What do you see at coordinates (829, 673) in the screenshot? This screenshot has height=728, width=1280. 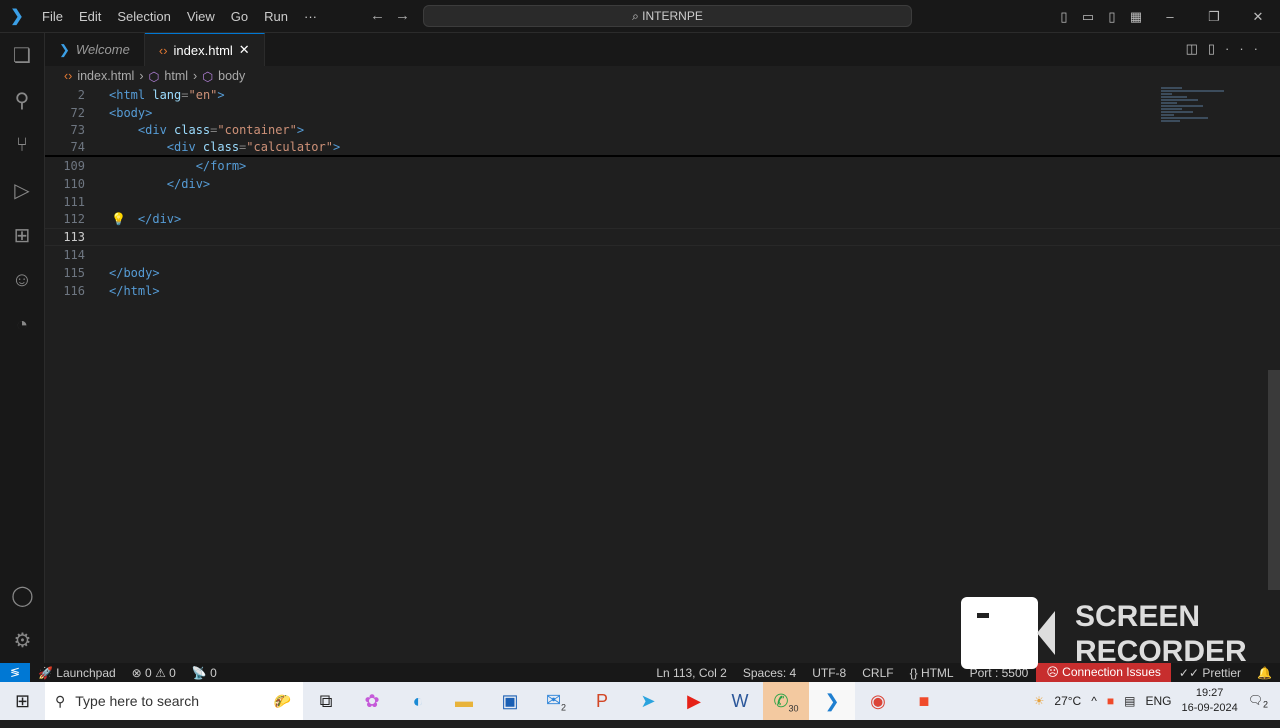 I see `encoding: UTF-8` at bounding box center [829, 673].